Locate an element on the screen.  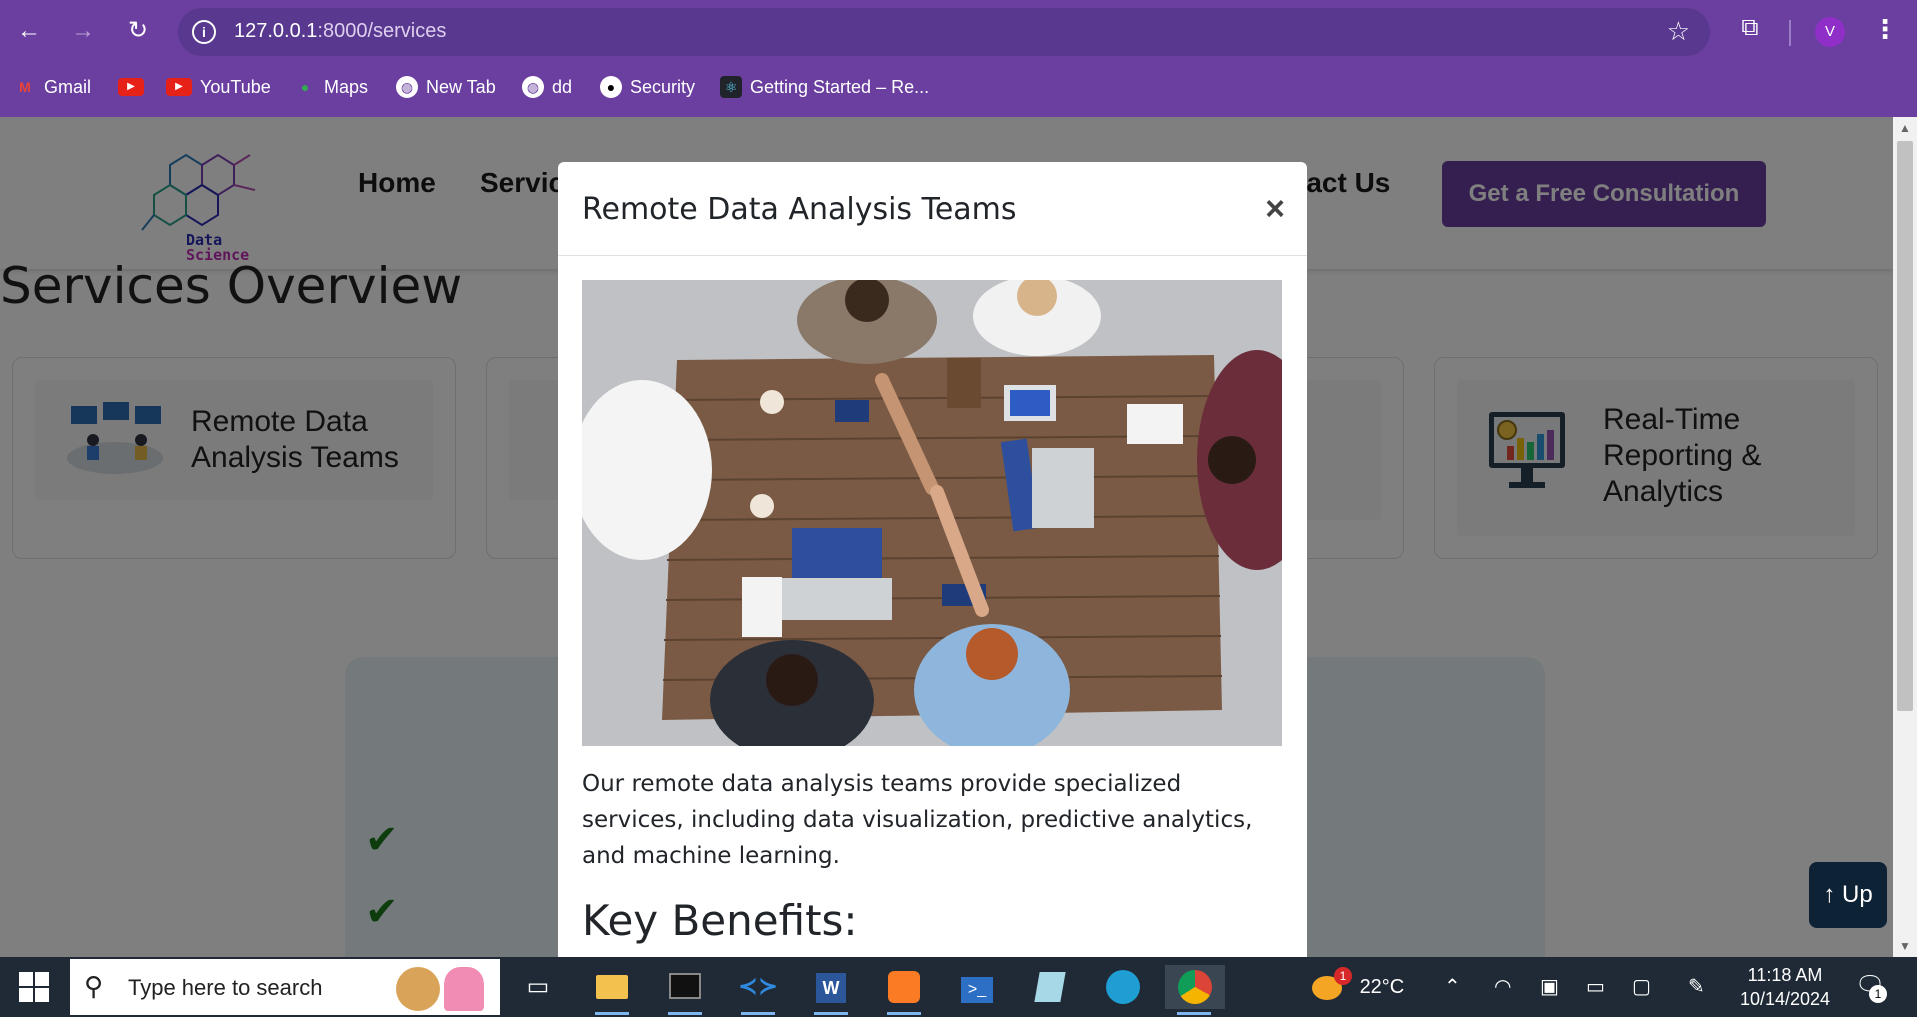
toolbar-divider is located at coordinates (1790, 33).